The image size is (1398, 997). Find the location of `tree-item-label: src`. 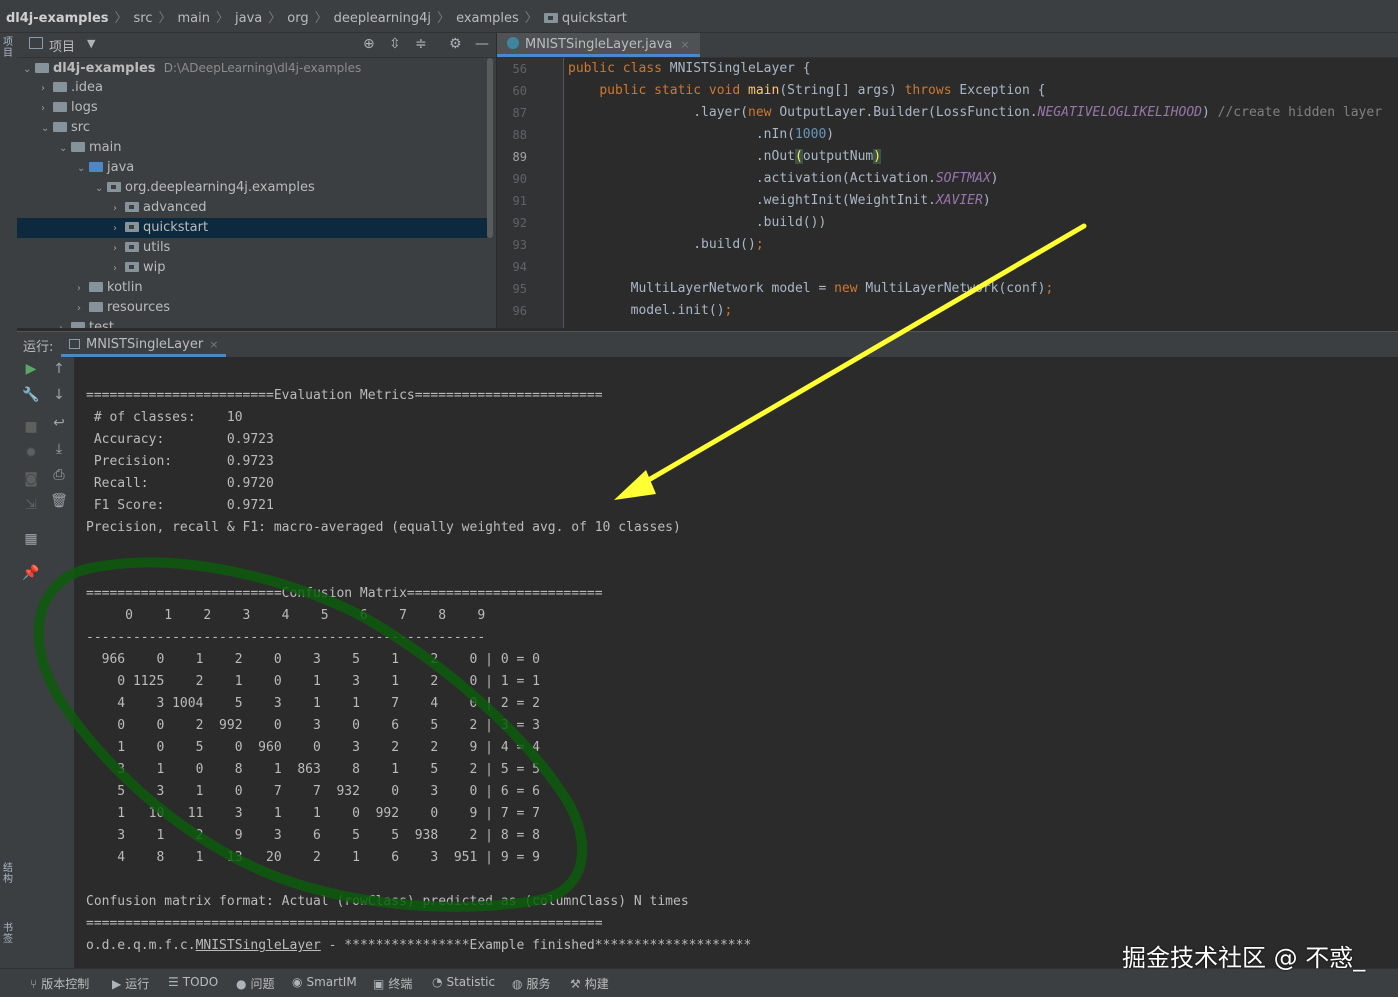

tree-item-label: src is located at coordinates (80, 127).